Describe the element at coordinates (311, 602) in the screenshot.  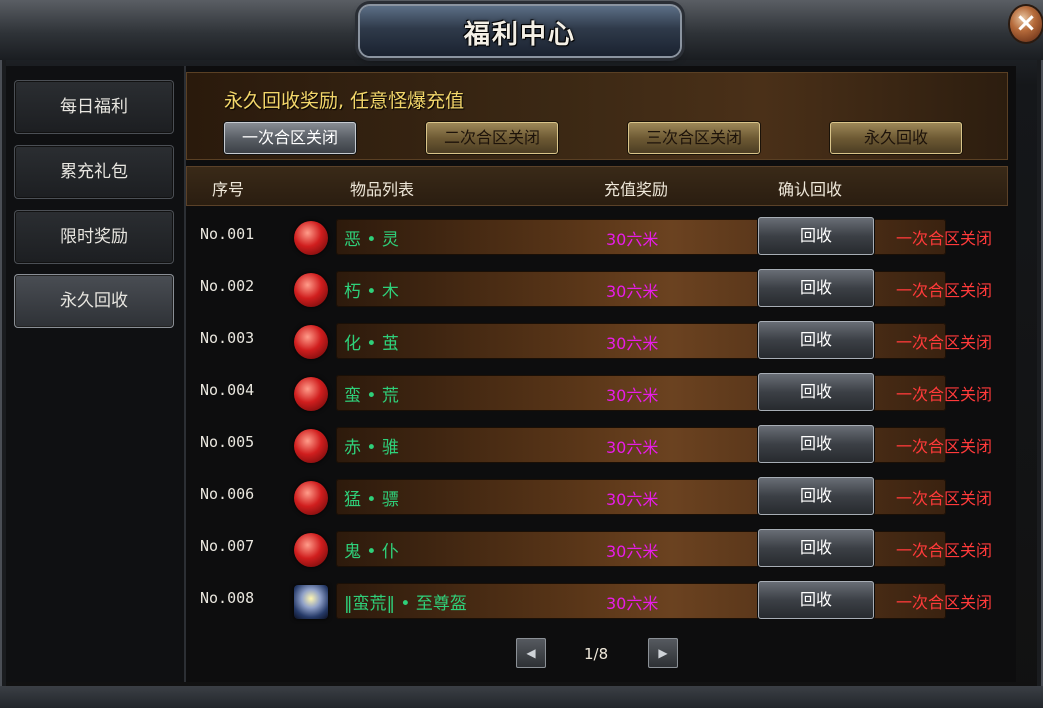
I see `helmet-icon` at that location.